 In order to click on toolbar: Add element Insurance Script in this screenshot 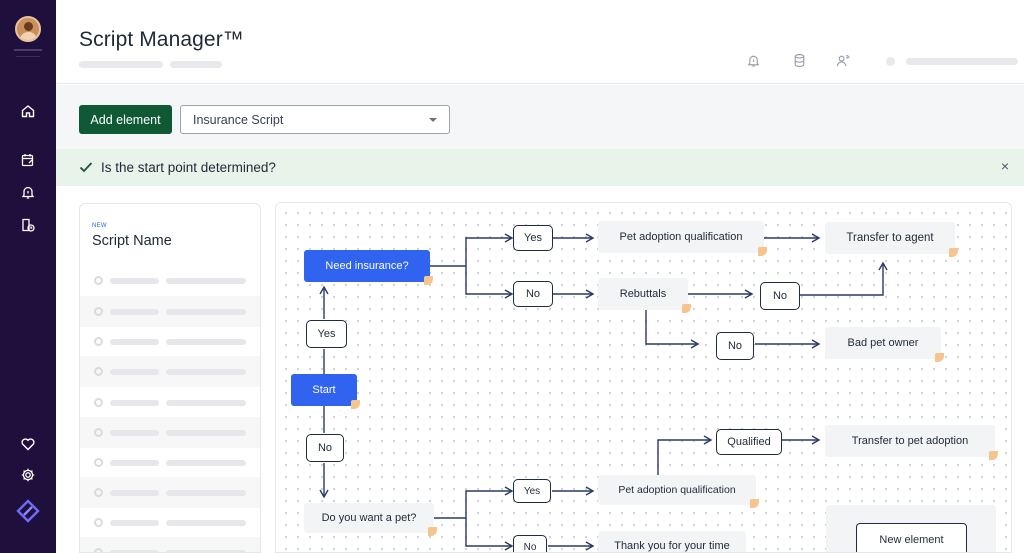, I will do `click(540, 117)`.